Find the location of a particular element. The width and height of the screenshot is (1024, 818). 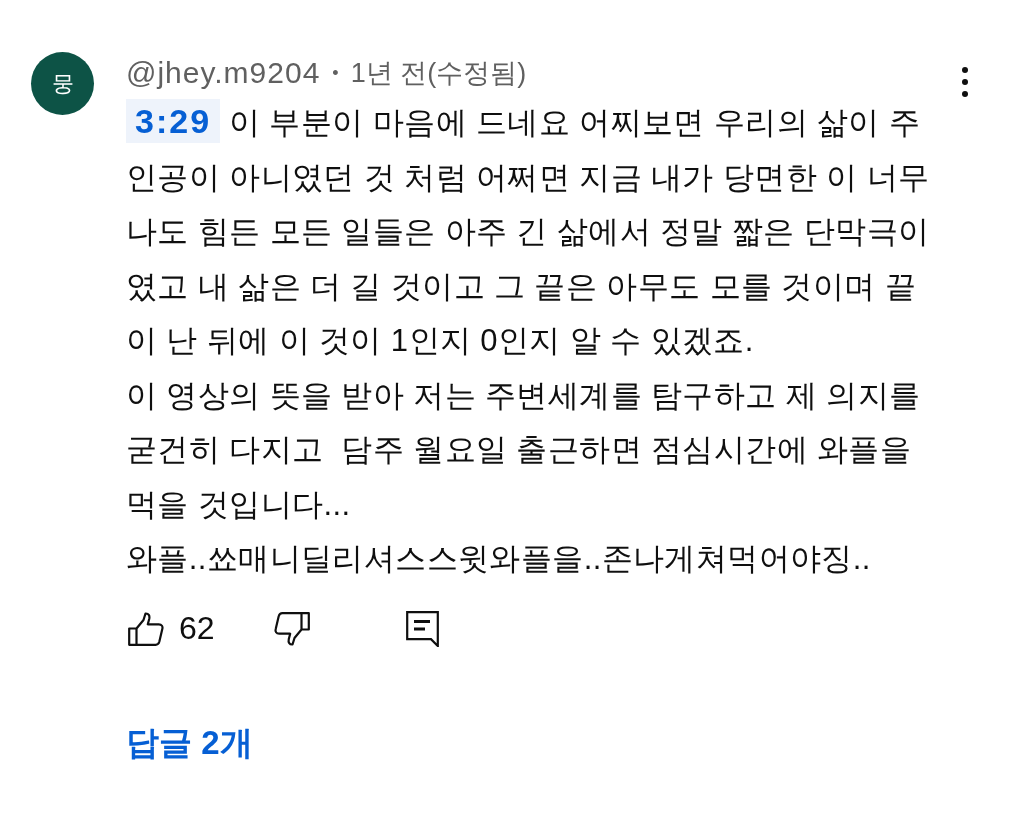

thumbs-down-icon is located at coordinates (291, 628).